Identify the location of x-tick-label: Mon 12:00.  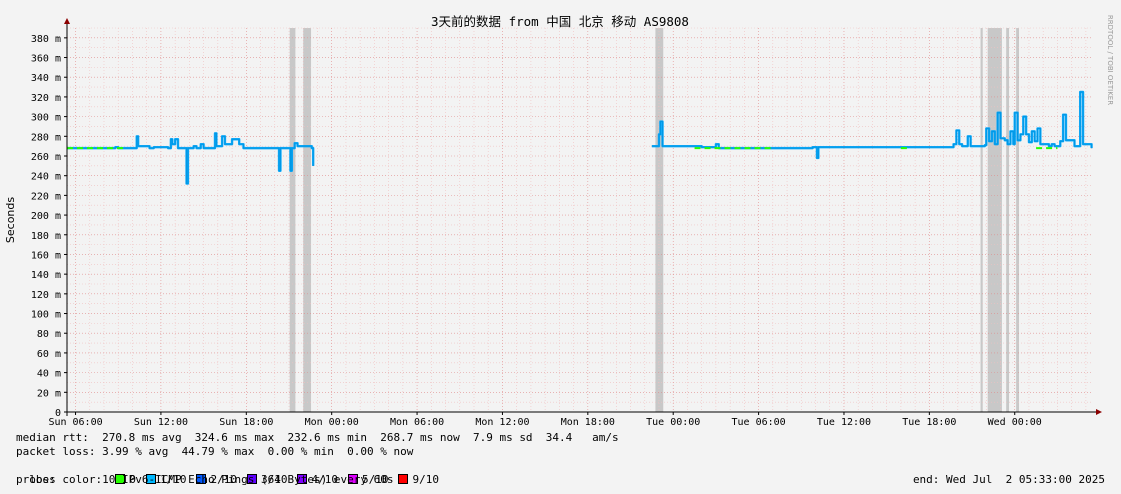
(502, 422).